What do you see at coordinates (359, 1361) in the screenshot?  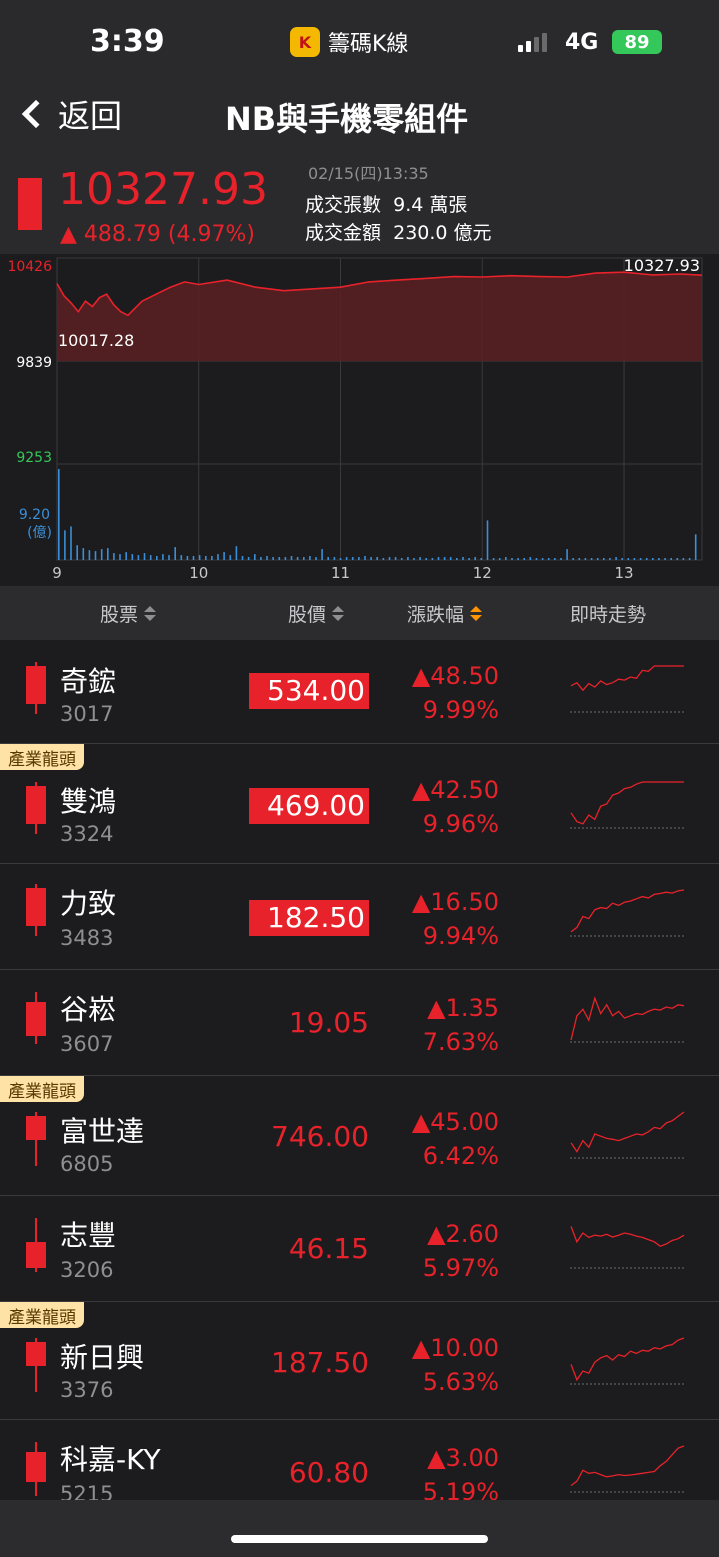 I see `stock-row: 產業龍頭 新日興 3376 187.50 ▲10.00 5.63%` at bounding box center [359, 1361].